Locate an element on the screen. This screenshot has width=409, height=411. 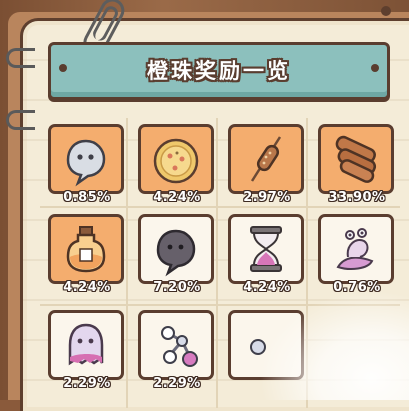
bolt-icon is located at coordinates (386, 11).